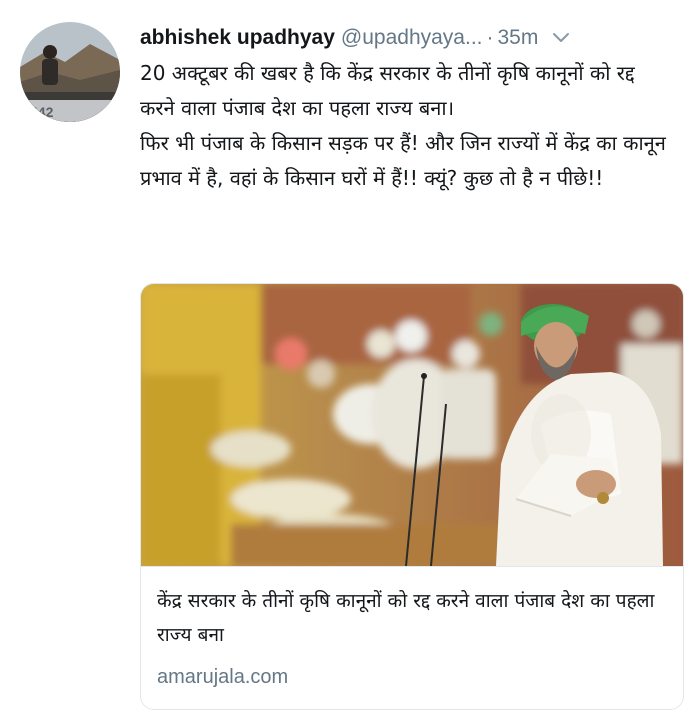 This screenshot has width=689, height=720. I want to click on avatar: 442, so click(70, 72).